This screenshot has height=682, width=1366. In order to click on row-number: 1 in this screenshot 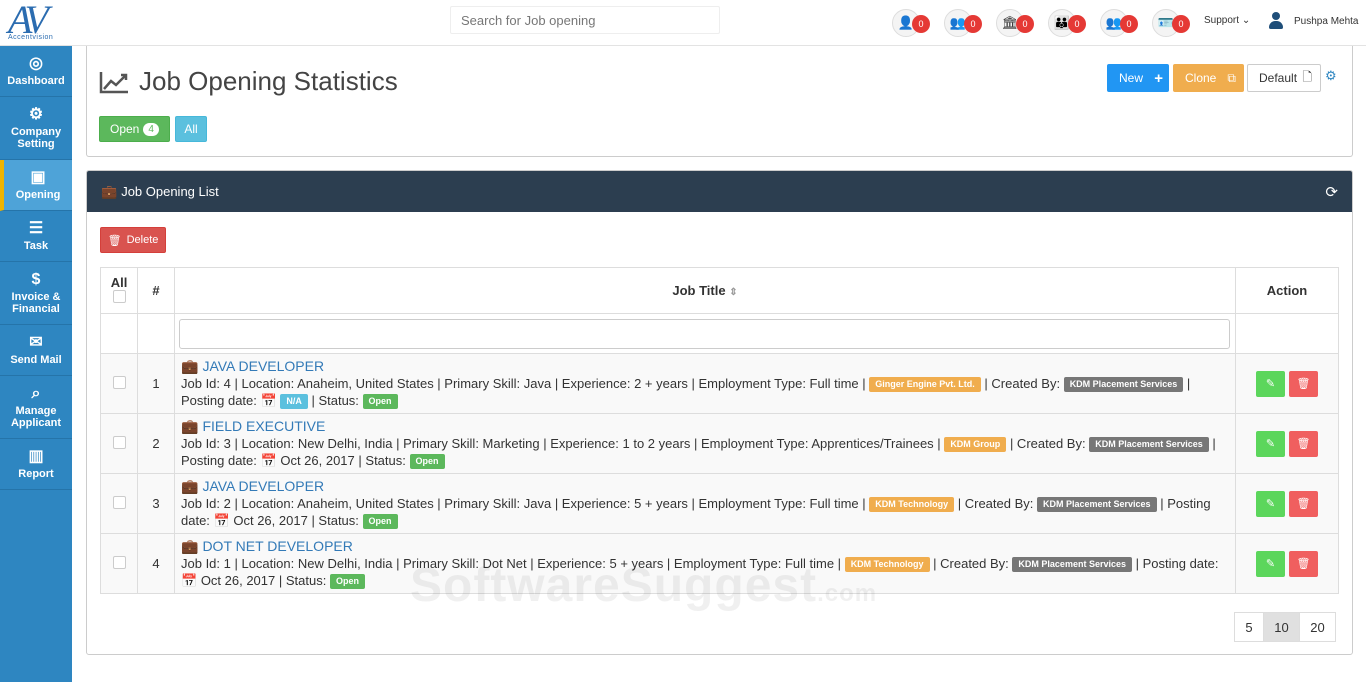, I will do `click(156, 383)`.